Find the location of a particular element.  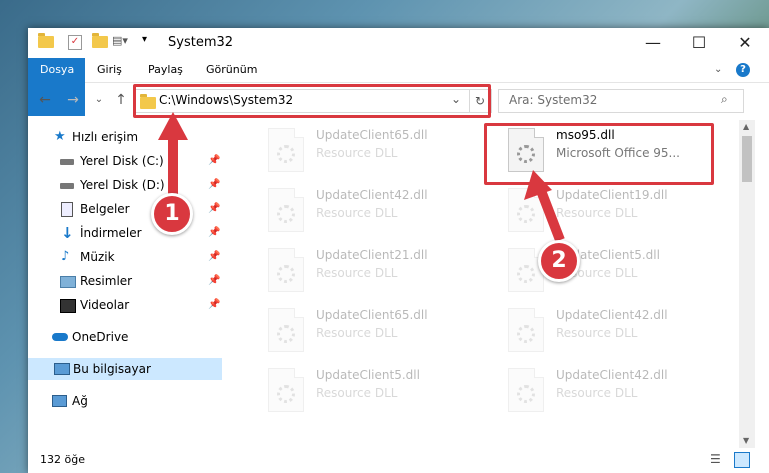

network-icon is located at coordinates (59, 401).